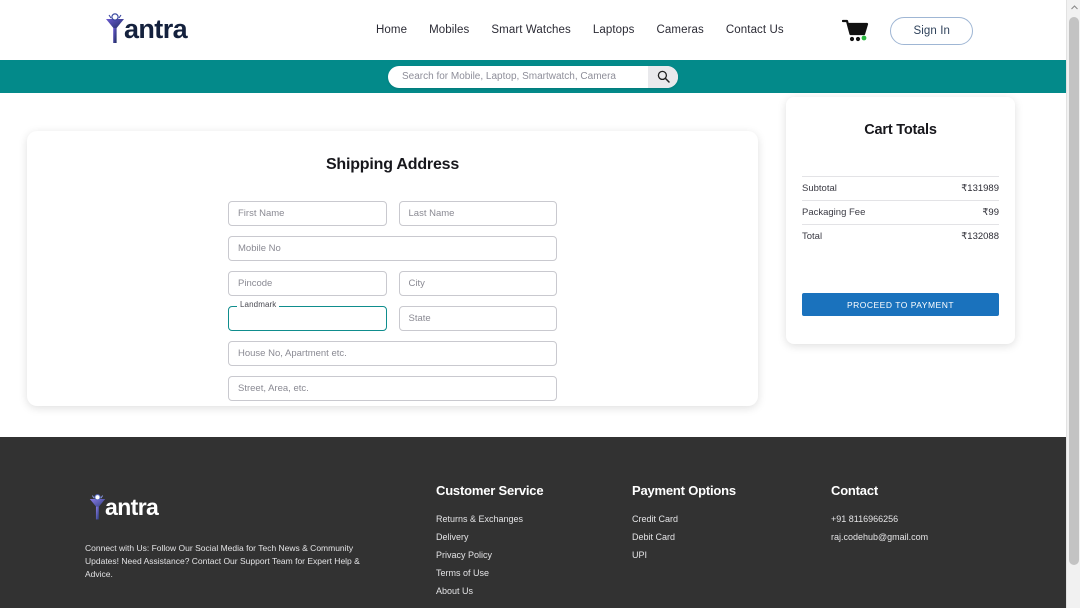 This screenshot has width=1080, height=608. What do you see at coordinates (865, 519) in the screenshot?
I see `contact-phone: +91 8116966256` at bounding box center [865, 519].